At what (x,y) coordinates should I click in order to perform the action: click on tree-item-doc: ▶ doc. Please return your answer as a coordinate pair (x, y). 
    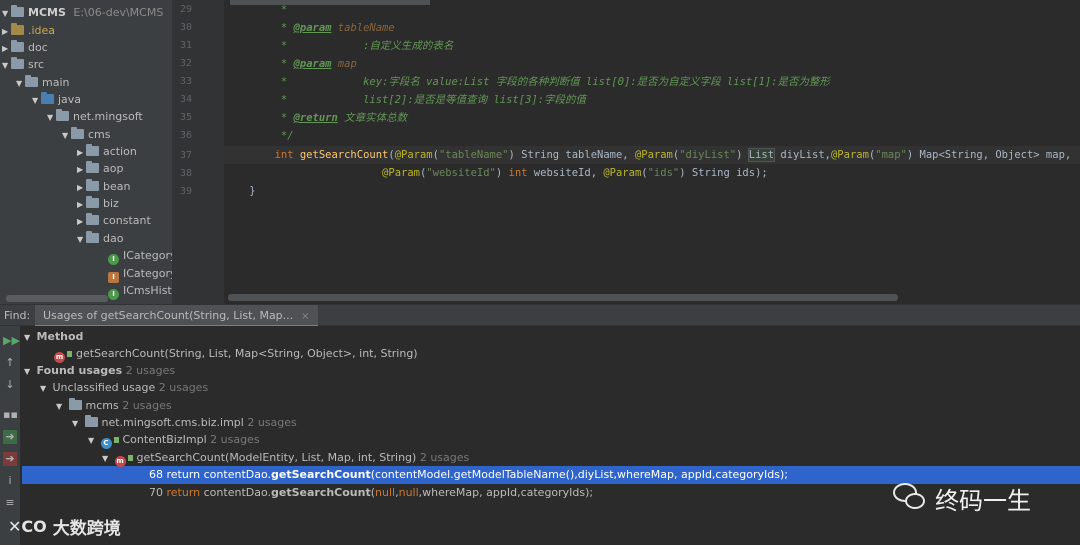
    Looking at the image, I should click on (25, 47).